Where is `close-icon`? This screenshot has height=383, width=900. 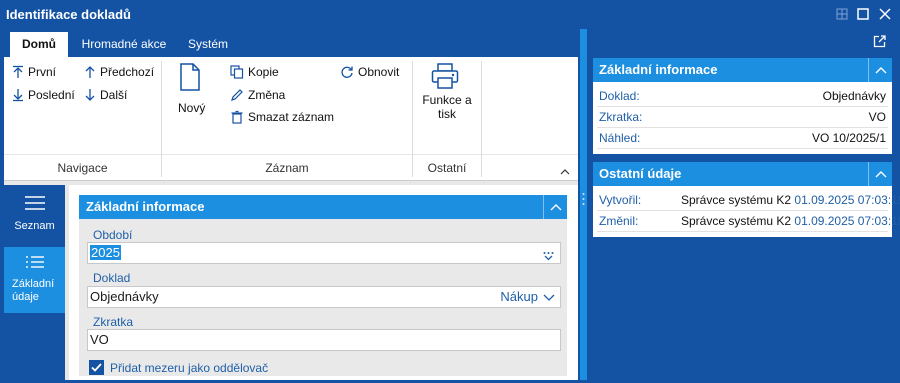 close-icon is located at coordinates (885, 14).